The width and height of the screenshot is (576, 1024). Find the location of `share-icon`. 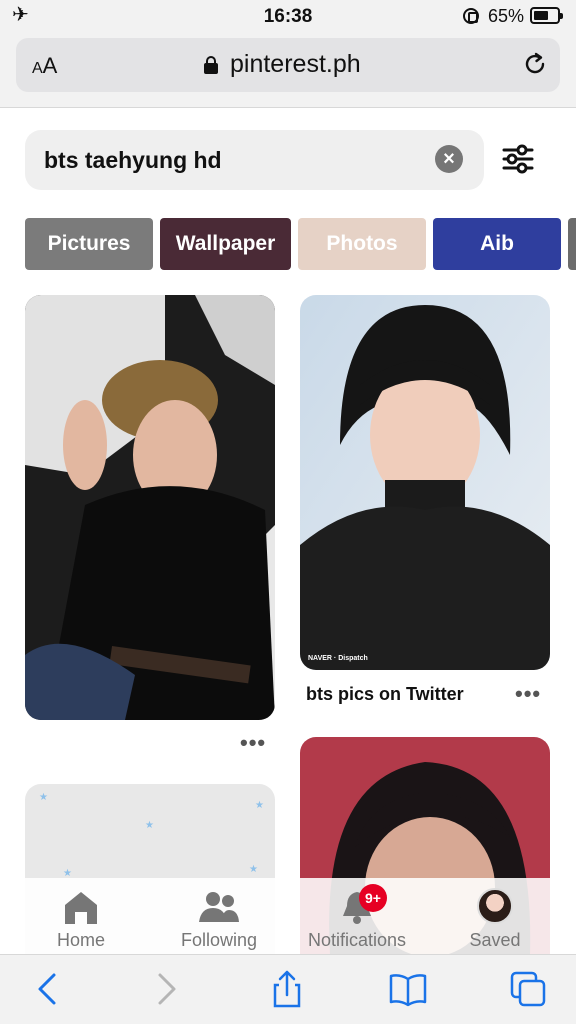

share-icon is located at coordinates (287, 989).